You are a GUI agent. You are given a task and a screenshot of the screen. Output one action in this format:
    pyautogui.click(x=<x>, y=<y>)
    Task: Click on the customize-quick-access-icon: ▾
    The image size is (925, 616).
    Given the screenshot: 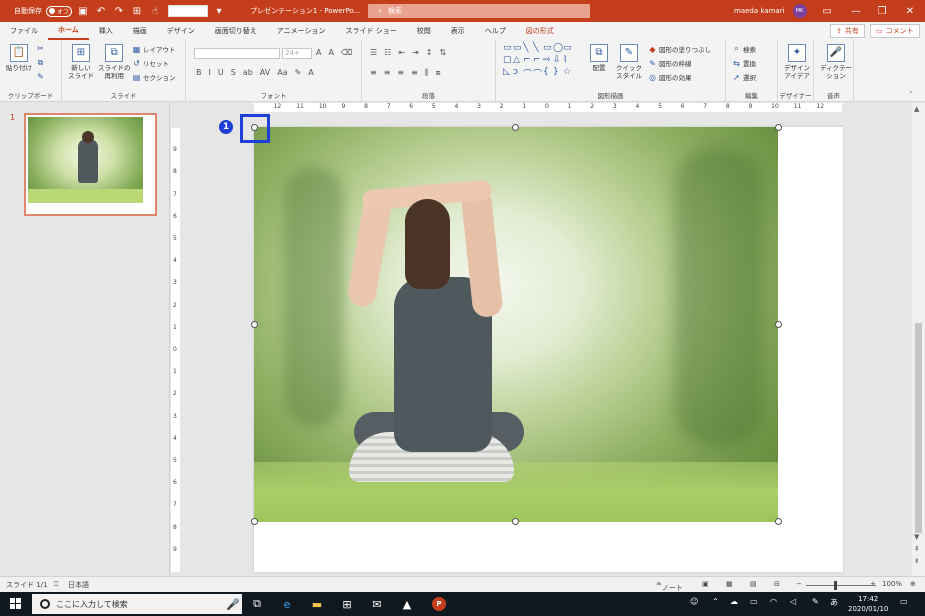 What is the action you would take?
    pyautogui.click(x=219, y=11)
    